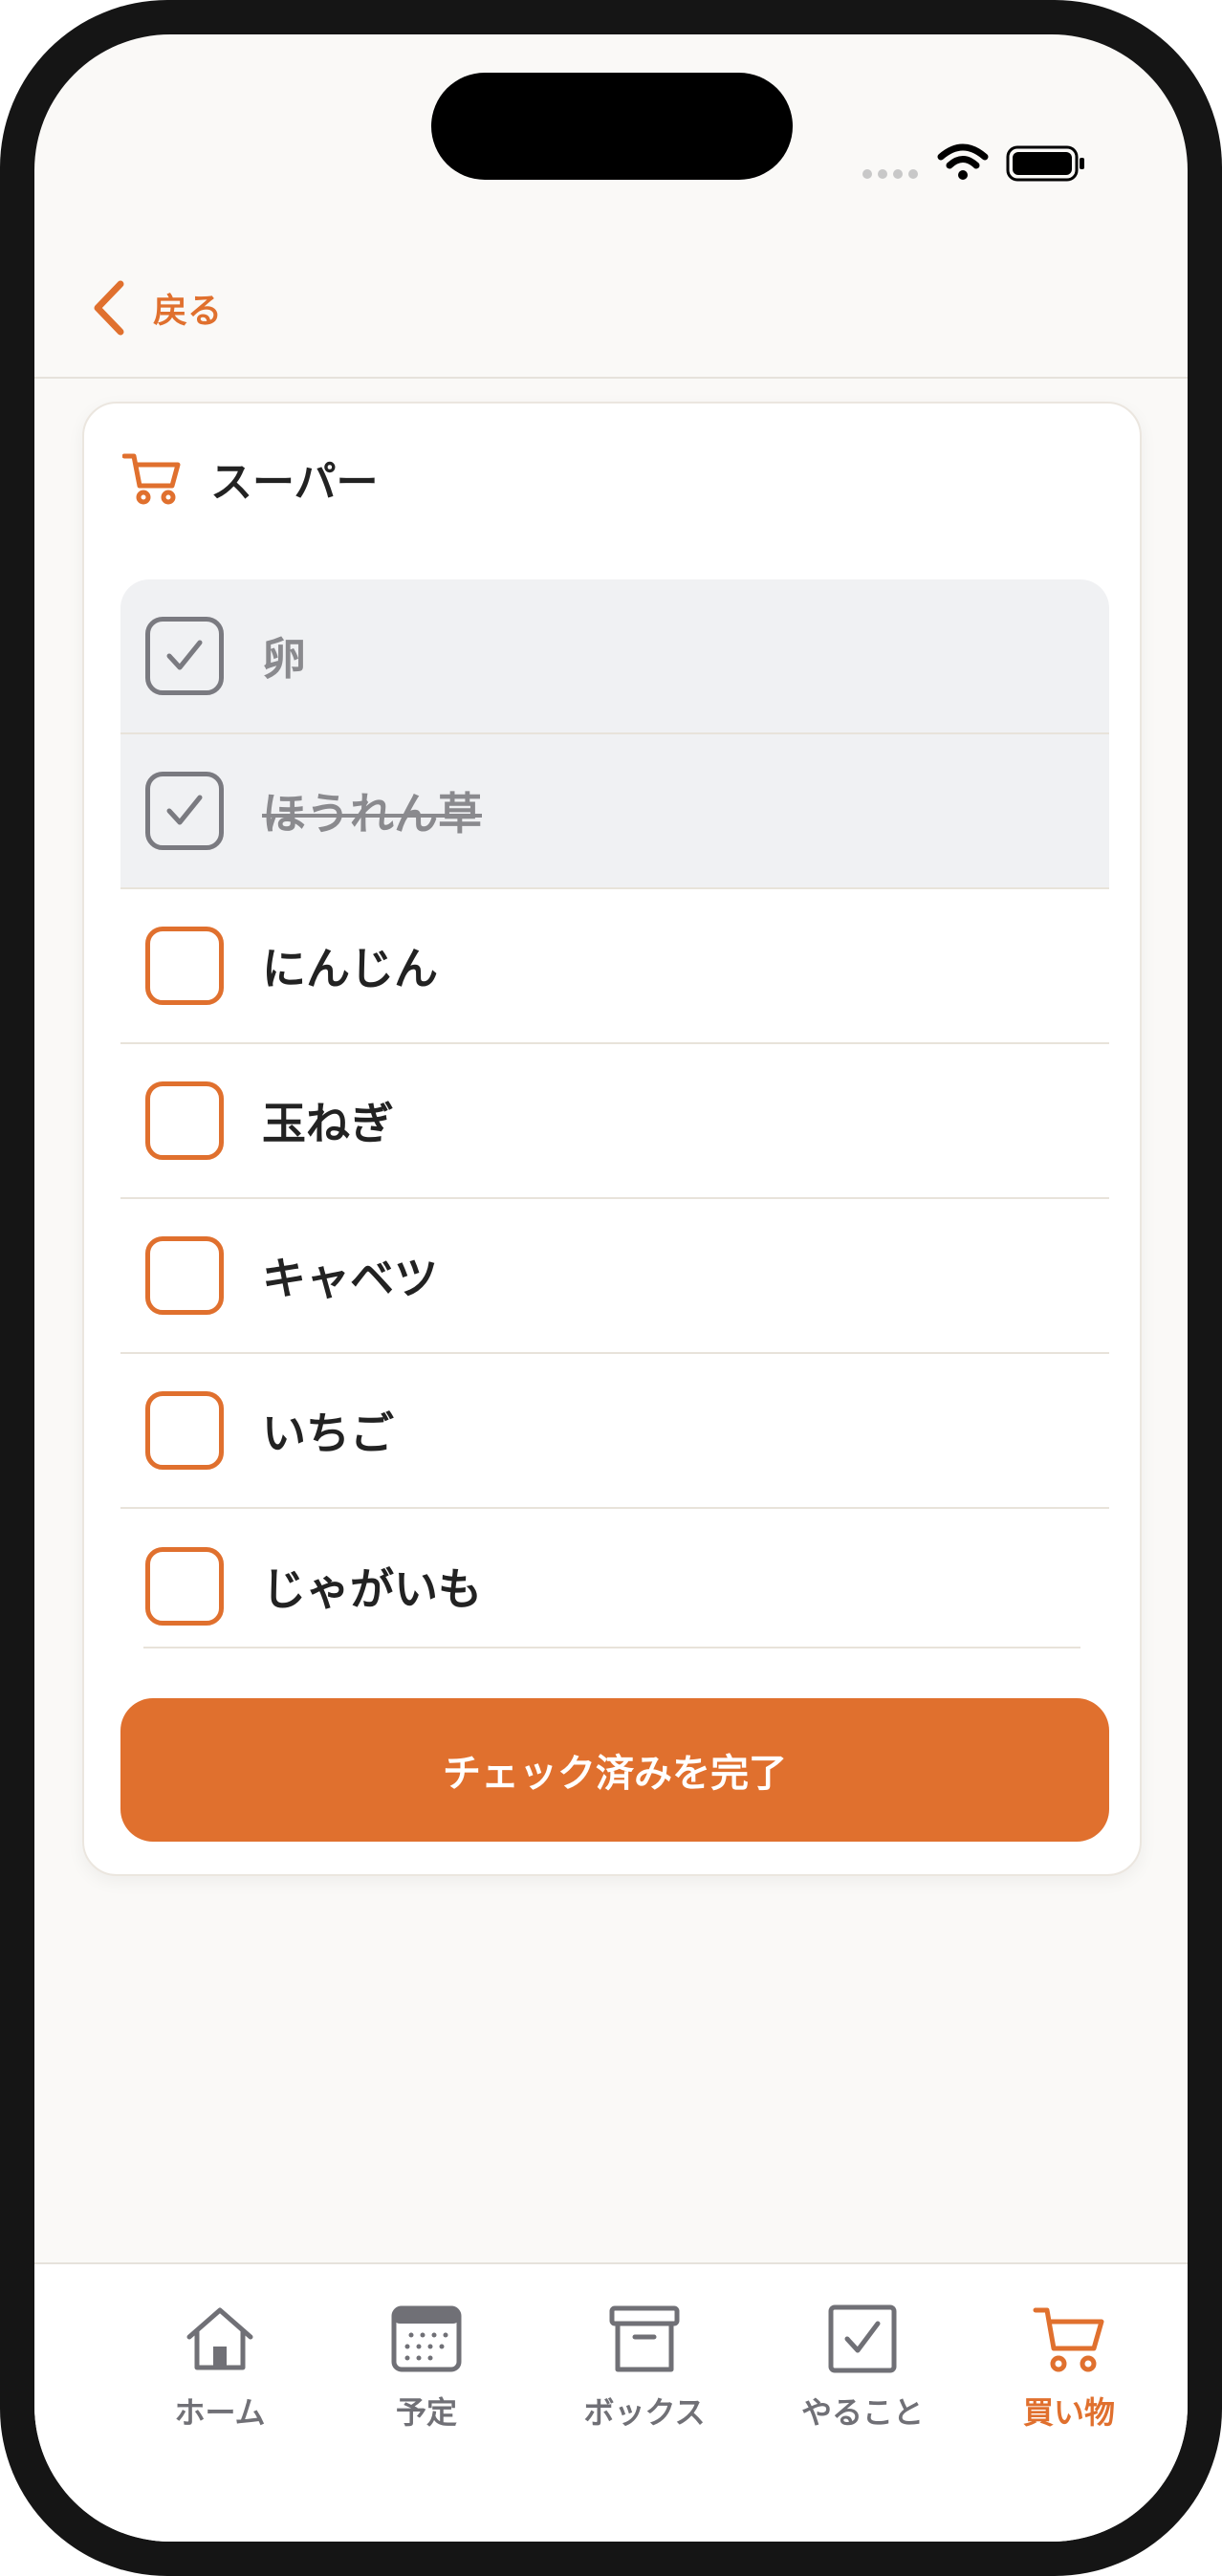  Describe the element at coordinates (611, 378) in the screenshot. I see `header-divider` at that location.